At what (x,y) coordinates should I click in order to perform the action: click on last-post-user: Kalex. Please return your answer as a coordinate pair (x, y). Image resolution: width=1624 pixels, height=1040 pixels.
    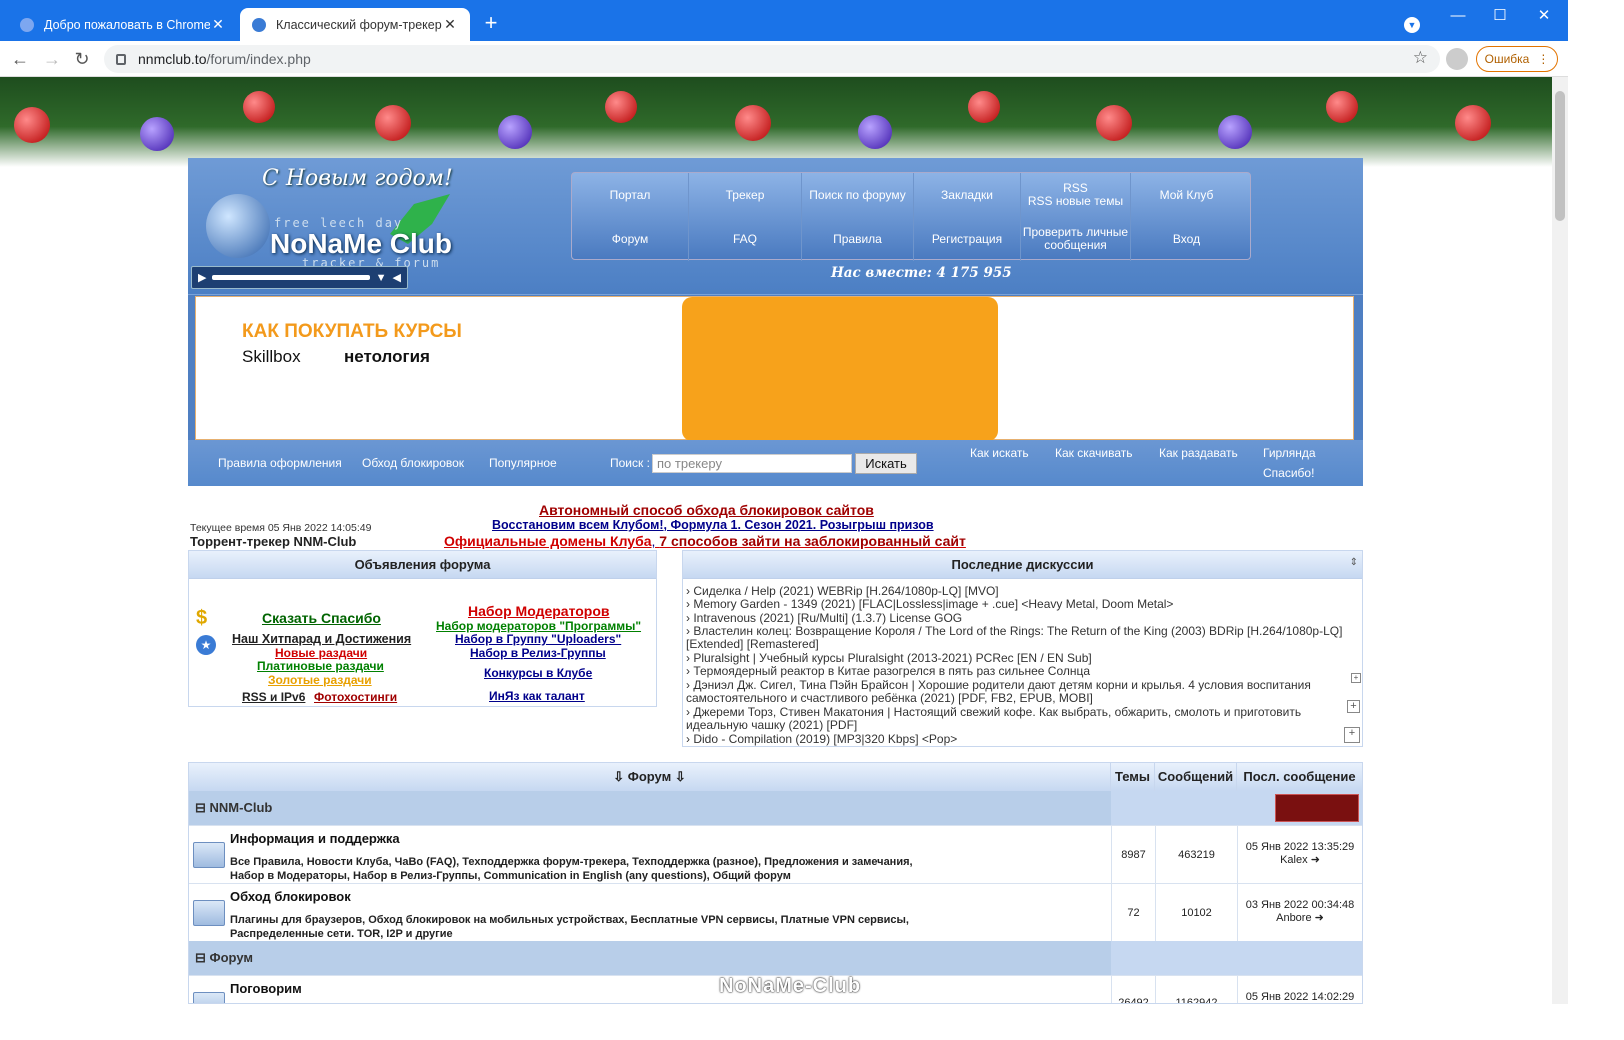
    Looking at the image, I should click on (1294, 860).